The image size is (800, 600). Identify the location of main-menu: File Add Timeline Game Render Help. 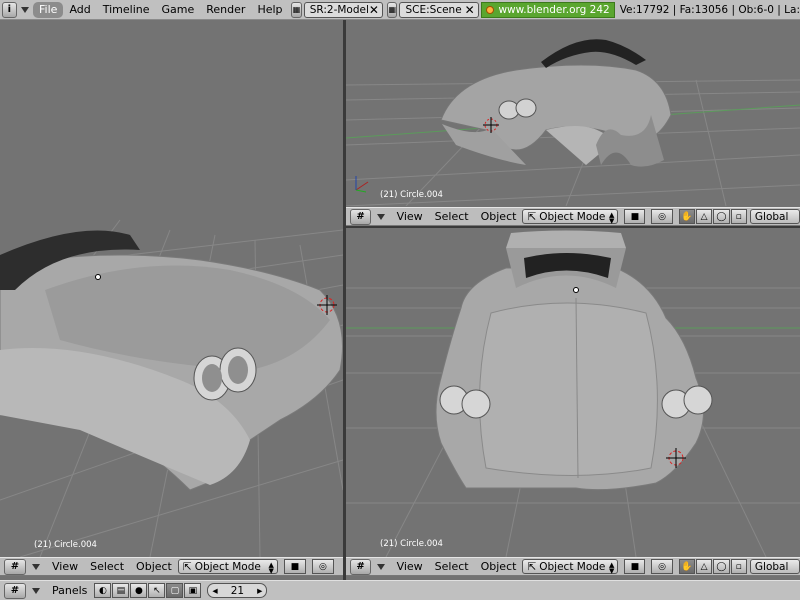
(161, 9).